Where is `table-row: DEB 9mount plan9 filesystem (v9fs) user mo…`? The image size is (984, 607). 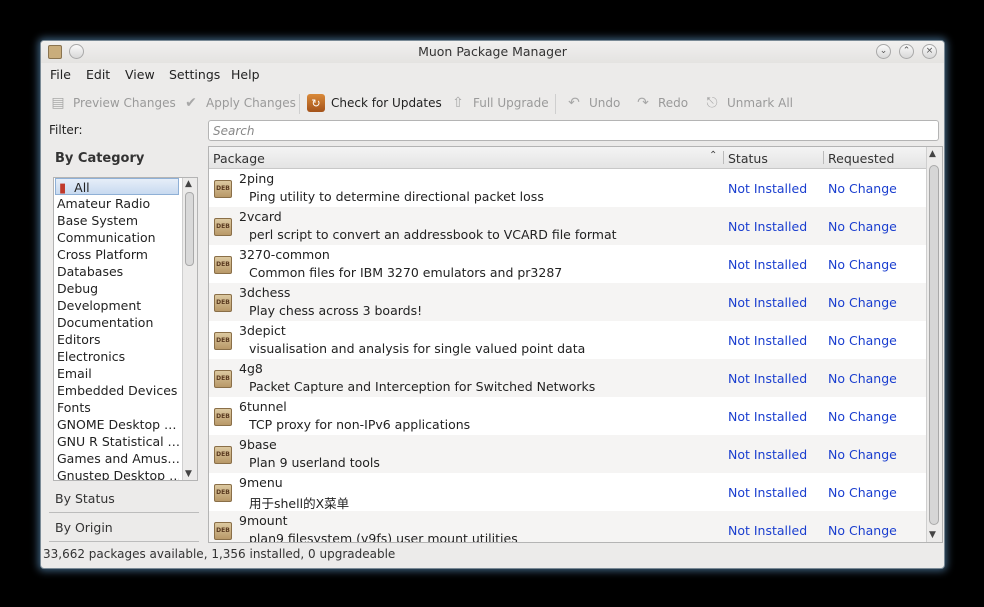
table-row: DEB 9mount plan9 filesystem (v9fs) user mo… is located at coordinates (567, 526).